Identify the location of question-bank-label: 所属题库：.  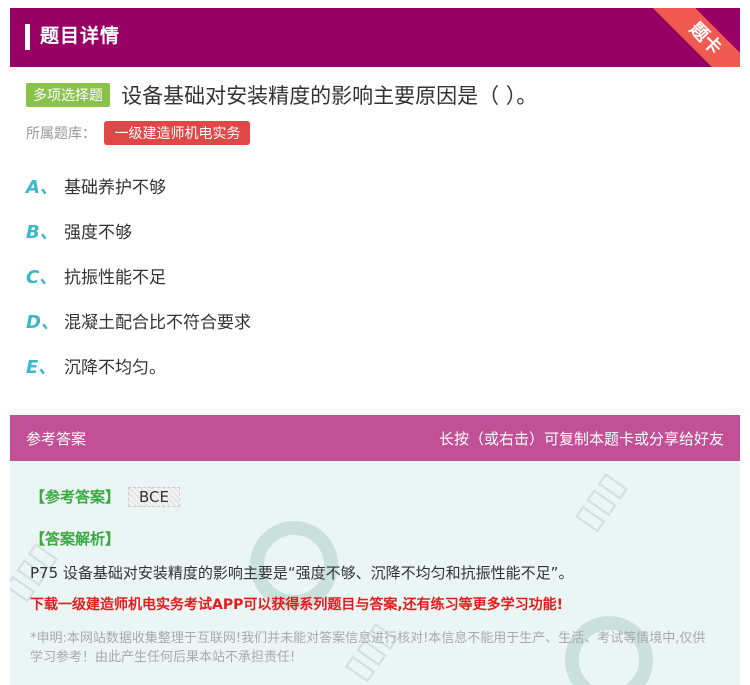
(61, 134).